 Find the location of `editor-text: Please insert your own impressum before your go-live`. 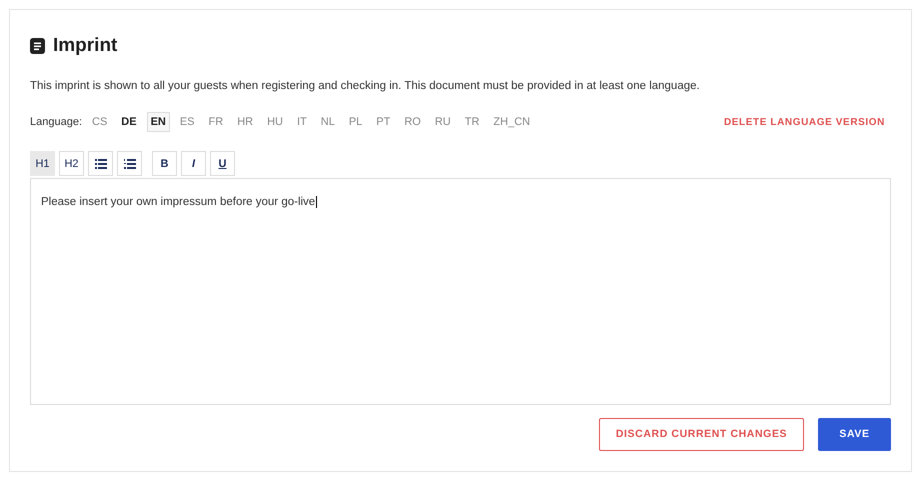

editor-text: Please insert your own impressum before your go-live is located at coordinates (179, 202).